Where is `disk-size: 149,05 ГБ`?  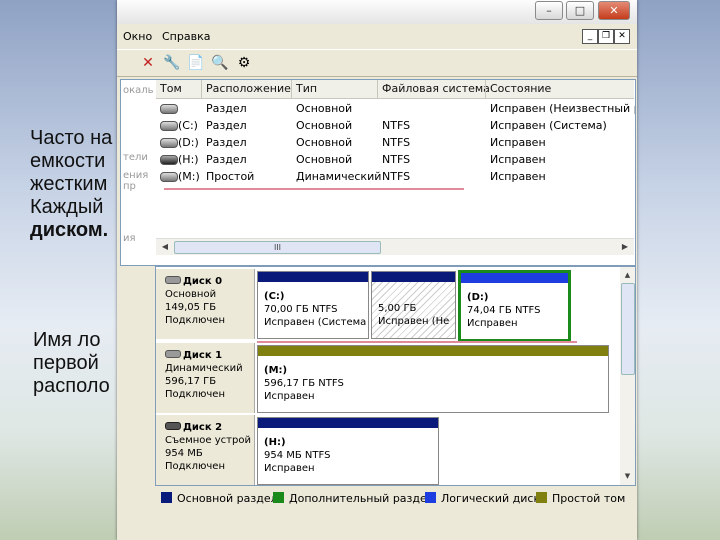
disk-size: 149,05 ГБ is located at coordinates (191, 307).